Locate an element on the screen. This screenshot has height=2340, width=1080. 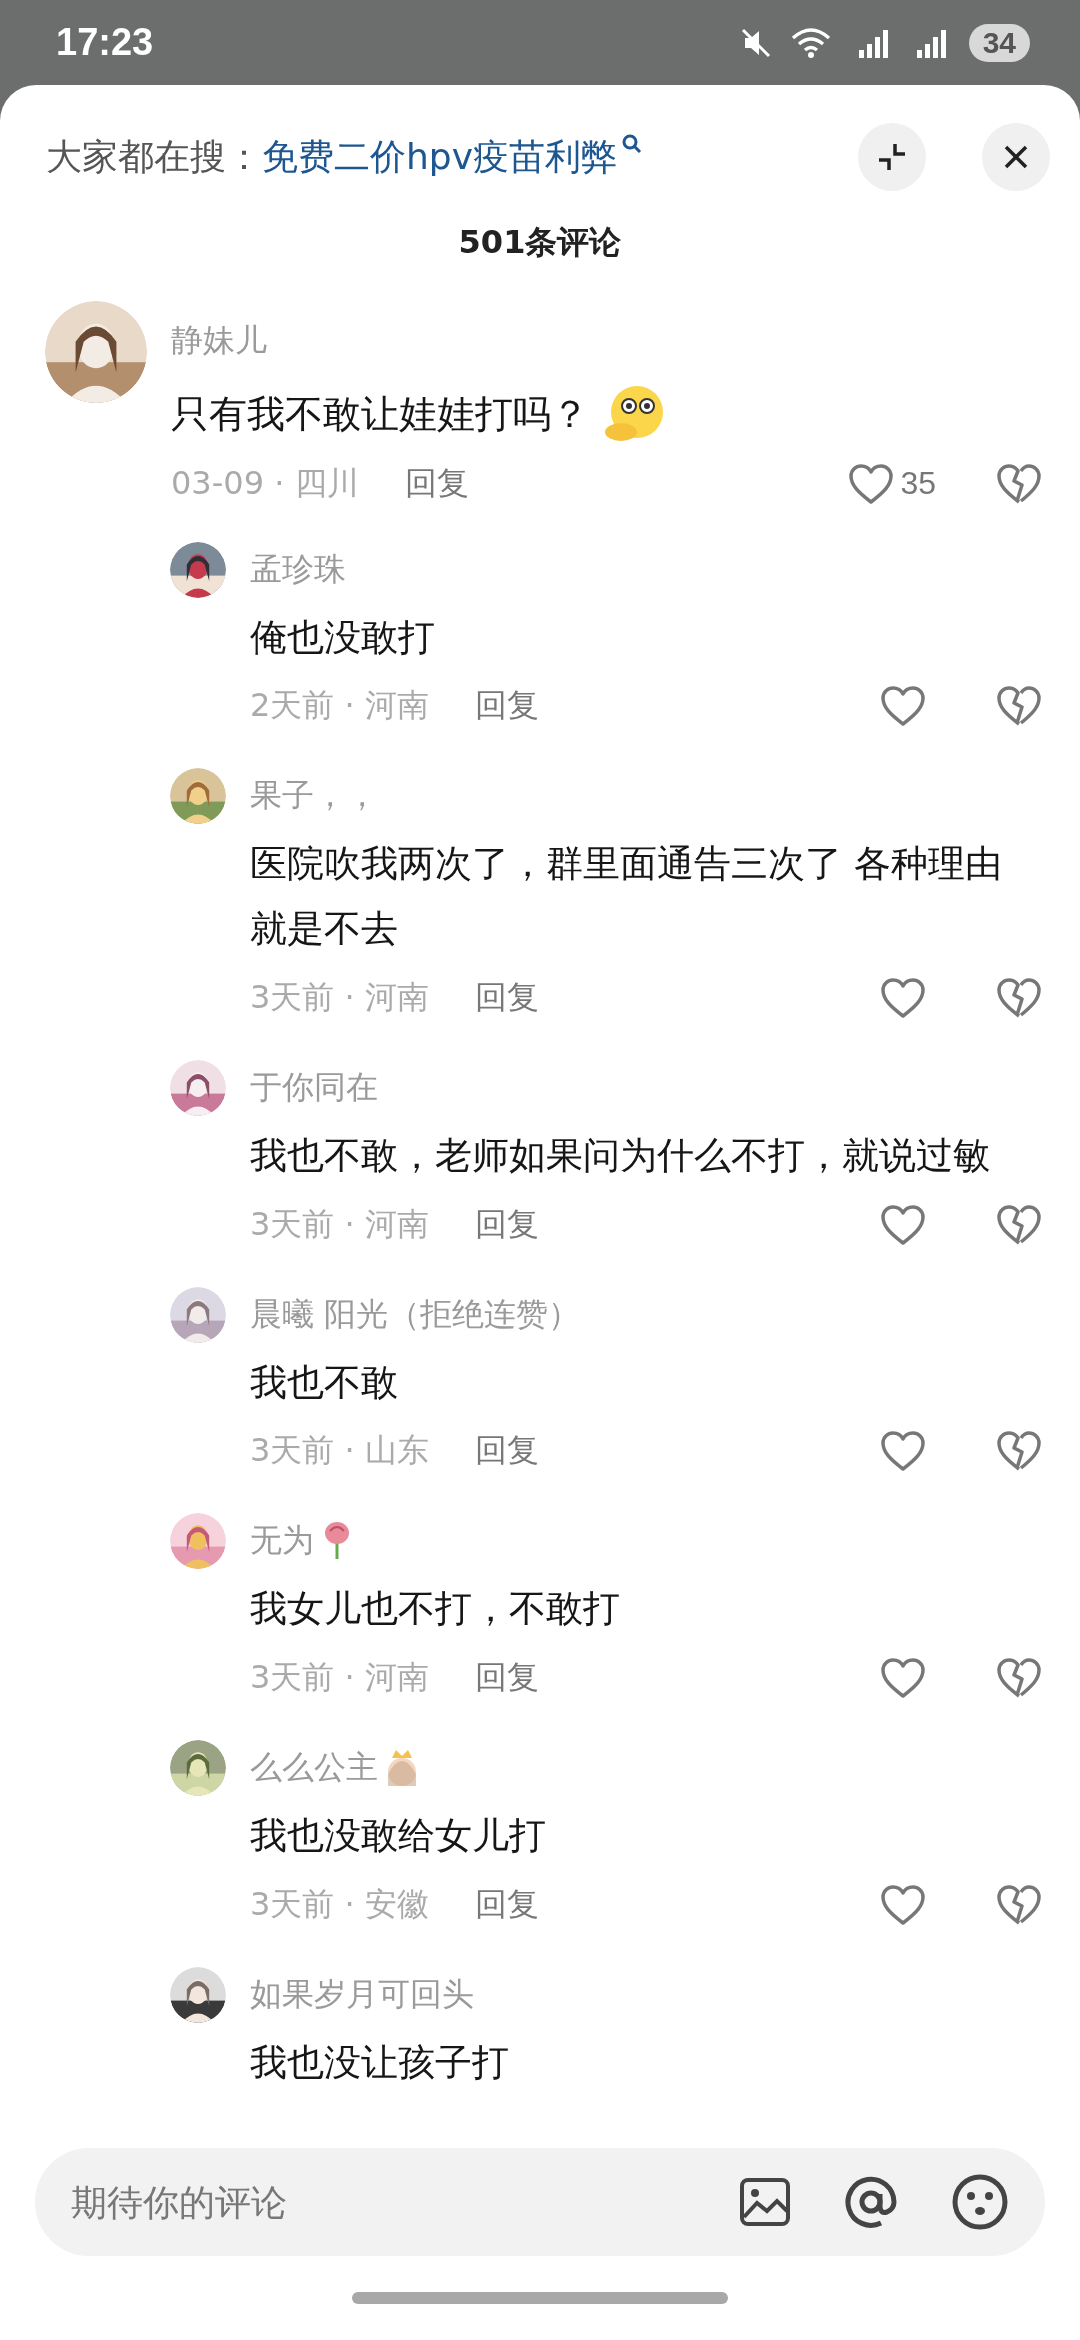
comment-text: 我也不敢 is located at coordinates (324, 1382).